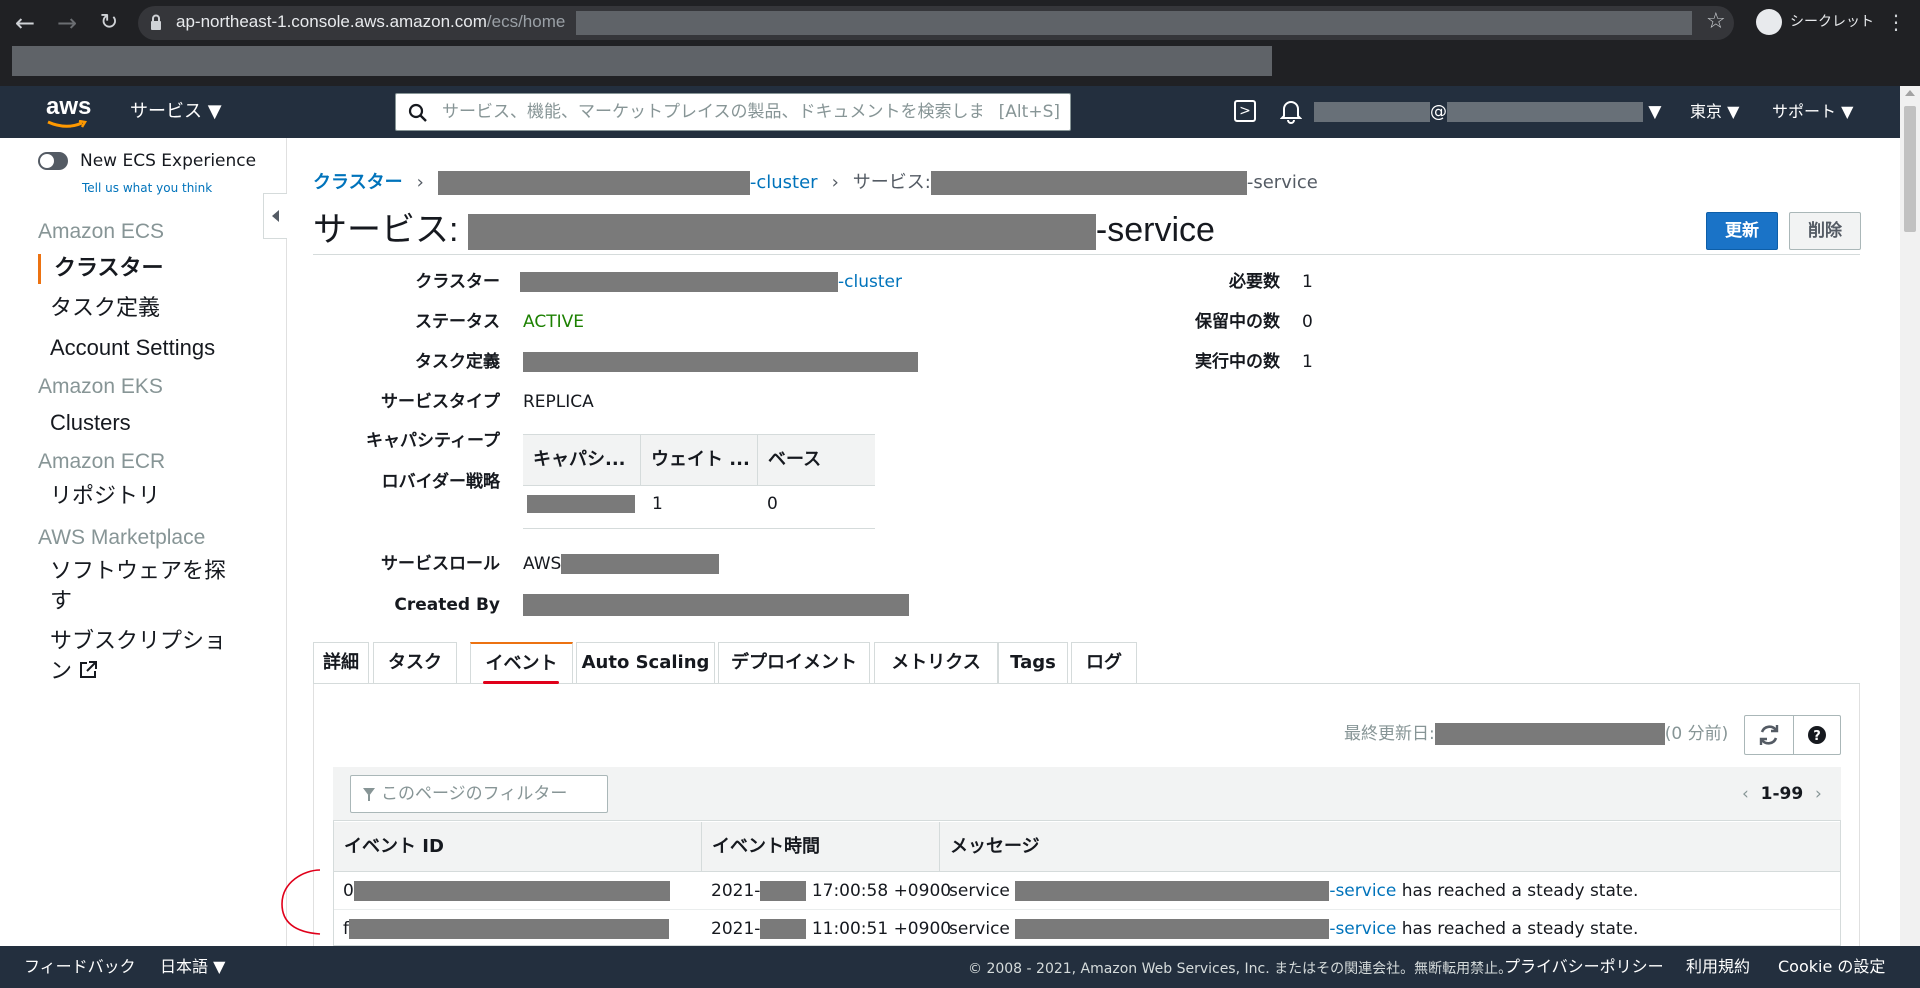 The width and height of the screenshot is (1920, 988). I want to click on created-by-label: Created By, so click(447, 605).